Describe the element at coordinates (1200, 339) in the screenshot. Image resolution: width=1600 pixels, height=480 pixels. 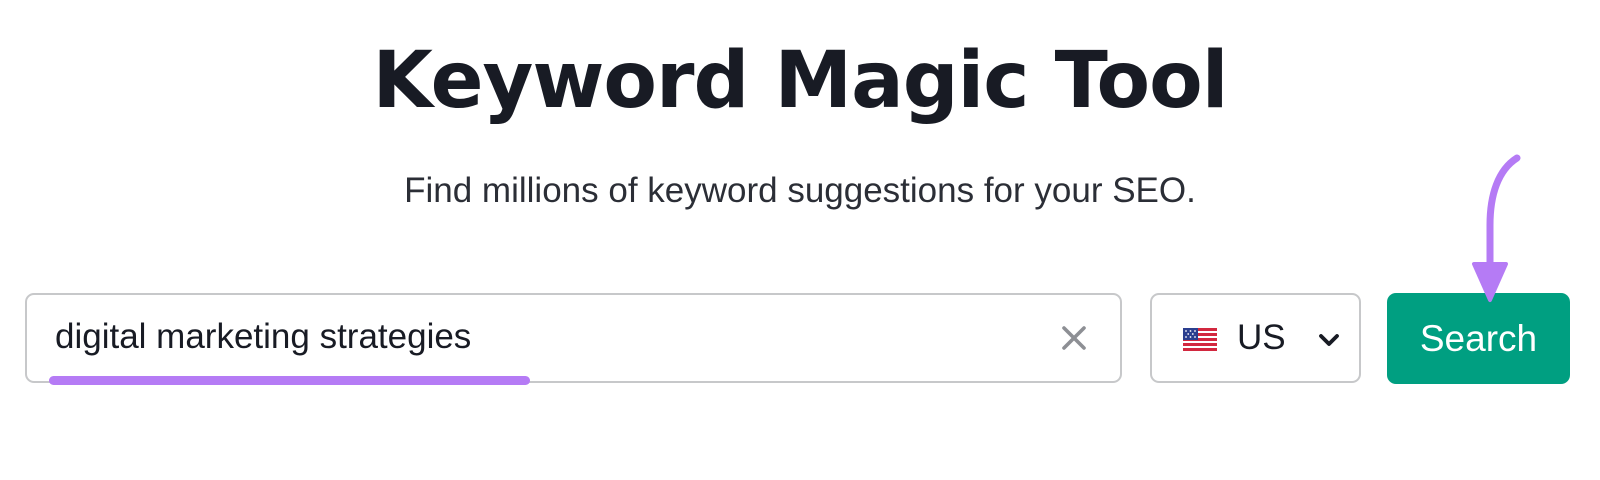
I see `us-flag-icon` at that location.